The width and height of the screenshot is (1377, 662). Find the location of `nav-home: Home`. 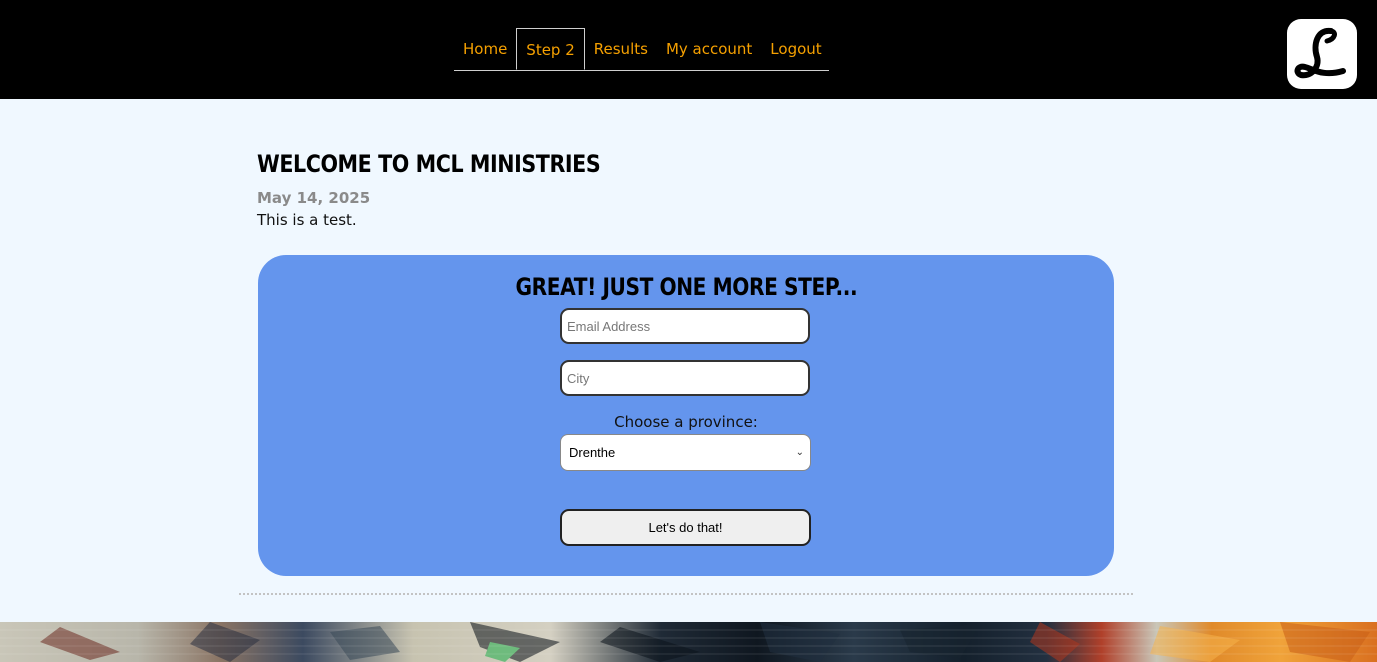

nav-home: Home is located at coordinates (485, 49).